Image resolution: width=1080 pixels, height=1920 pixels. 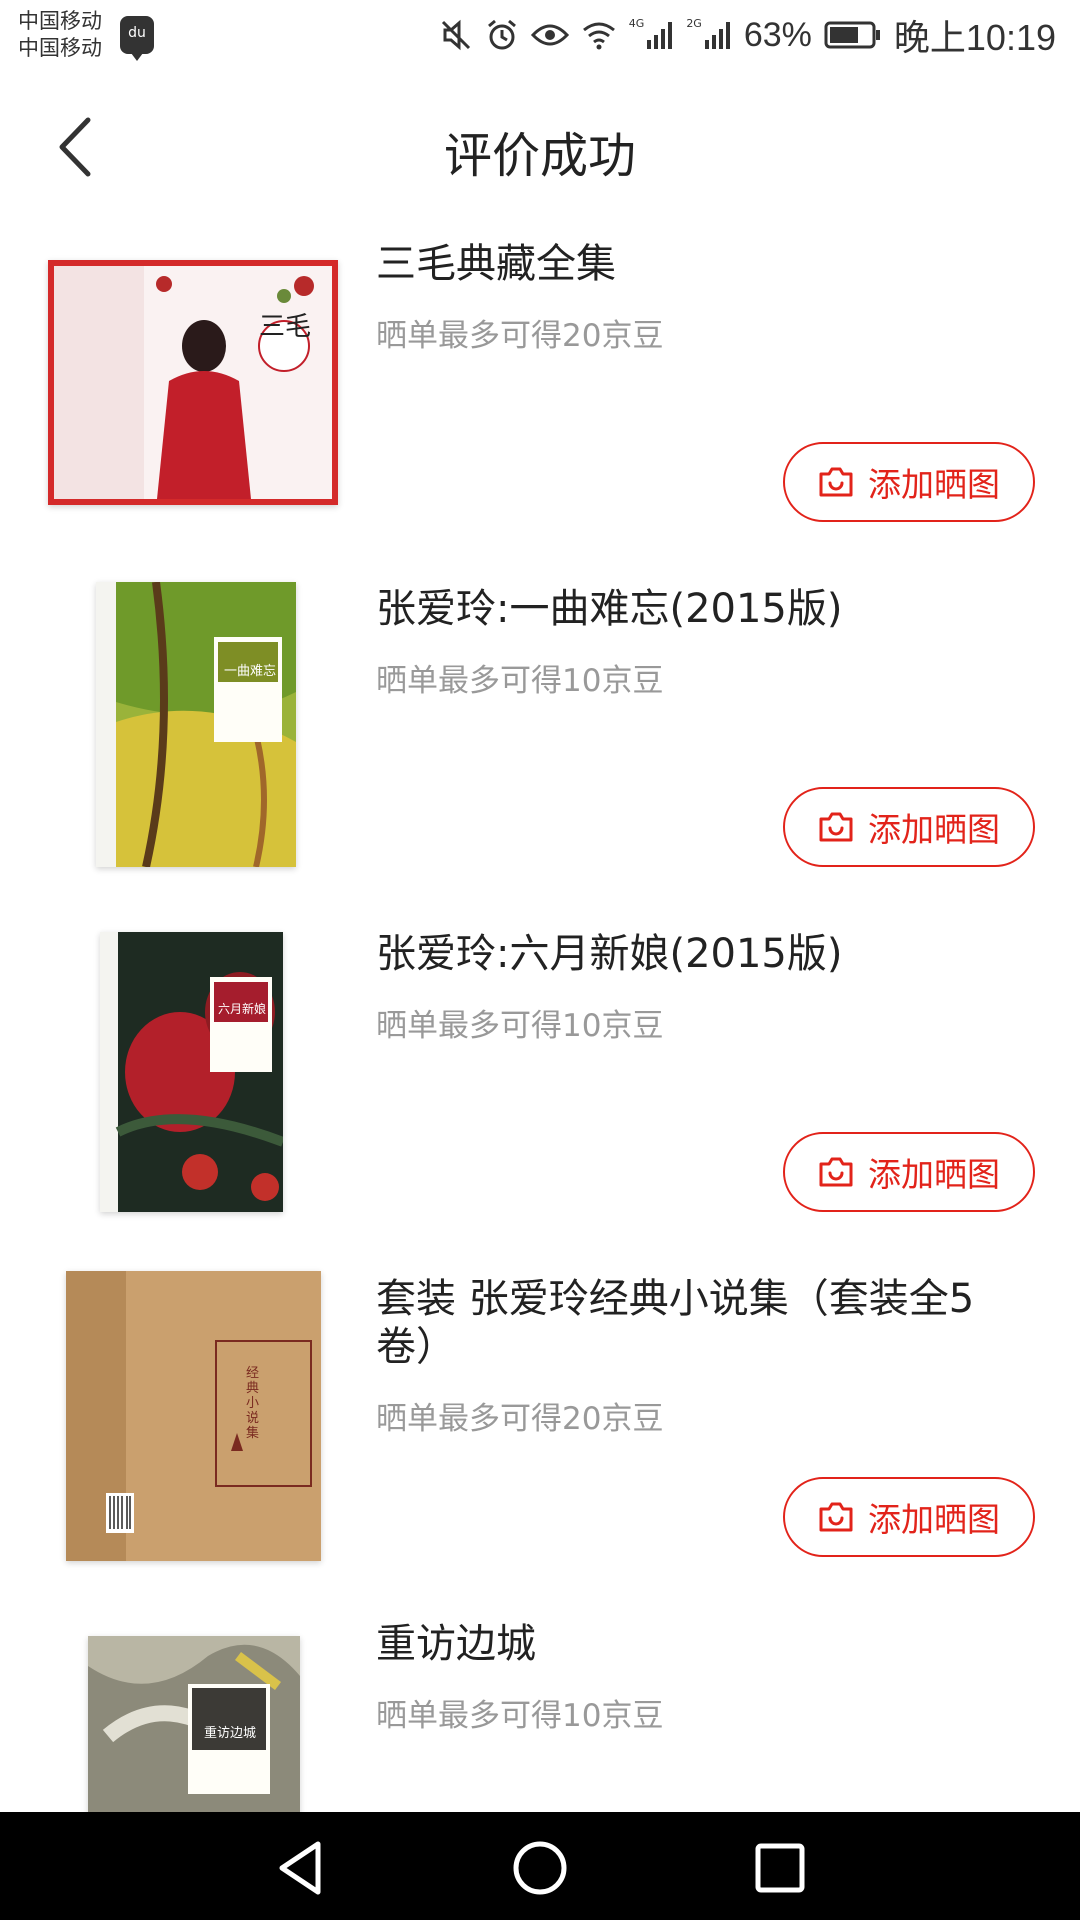 What do you see at coordinates (193, 1416) in the screenshot?
I see `product-cover-image: 经典小说集` at bounding box center [193, 1416].